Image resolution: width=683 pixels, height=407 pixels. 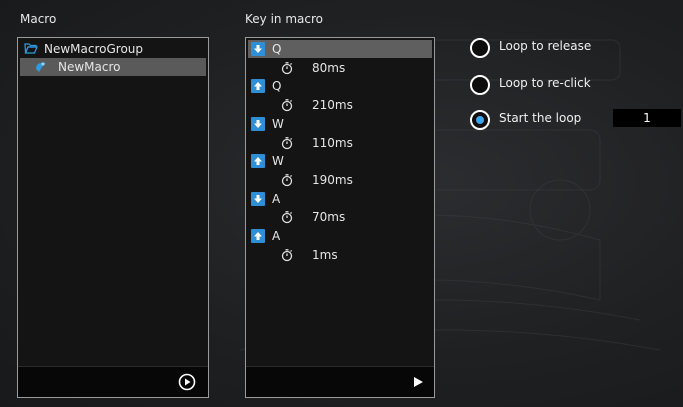 I want to click on play-circle-icon, so click(x=187, y=382).